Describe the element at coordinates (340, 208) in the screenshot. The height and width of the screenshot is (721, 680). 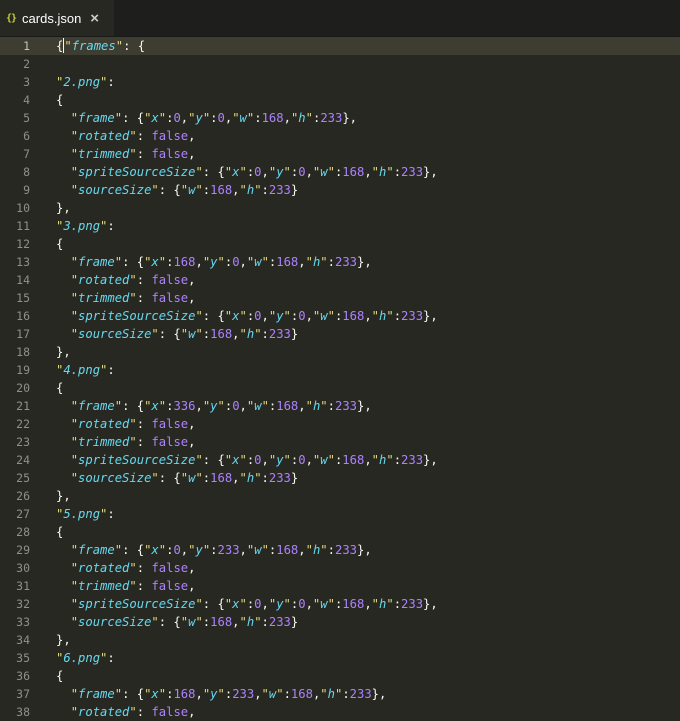
I see `code-line: 10},` at that location.